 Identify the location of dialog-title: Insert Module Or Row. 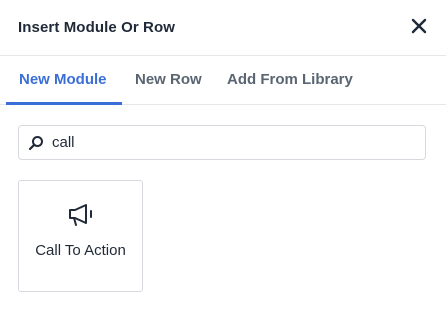
(97, 27).